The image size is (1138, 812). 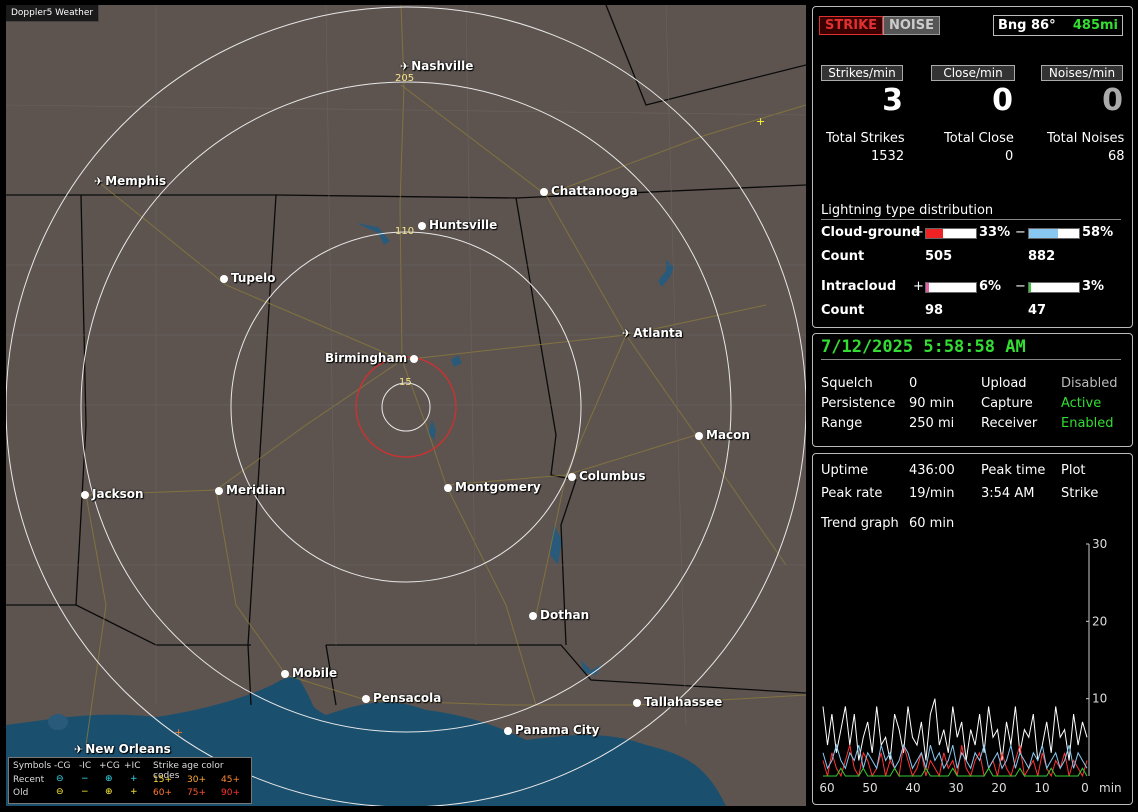 I want to click on city-montgomery: Montgomery, so click(x=492, y=487).